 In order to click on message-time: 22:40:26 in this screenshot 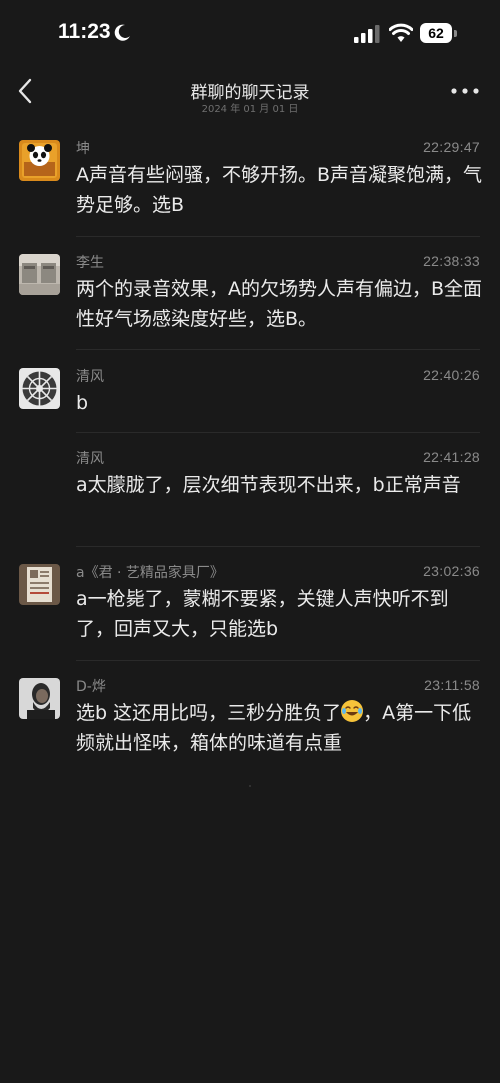, I will do `click(451, 375)`.